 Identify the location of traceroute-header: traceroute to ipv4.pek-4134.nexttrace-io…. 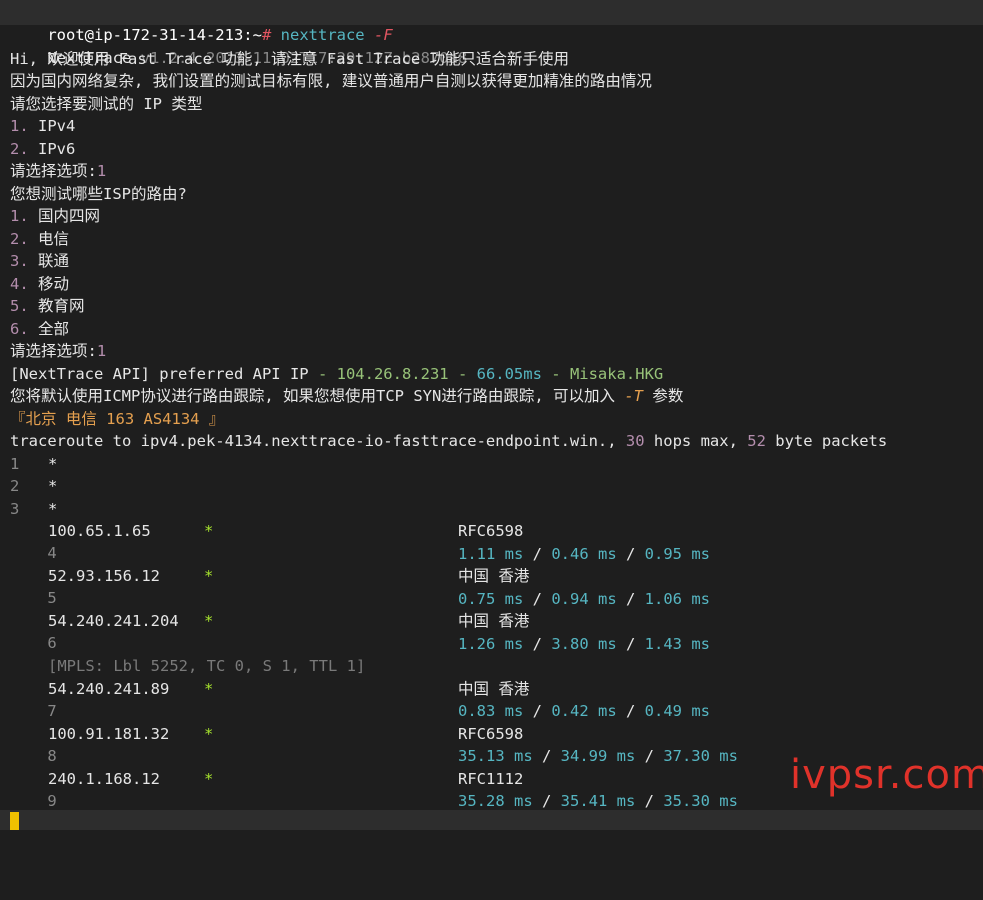
(449, 441).